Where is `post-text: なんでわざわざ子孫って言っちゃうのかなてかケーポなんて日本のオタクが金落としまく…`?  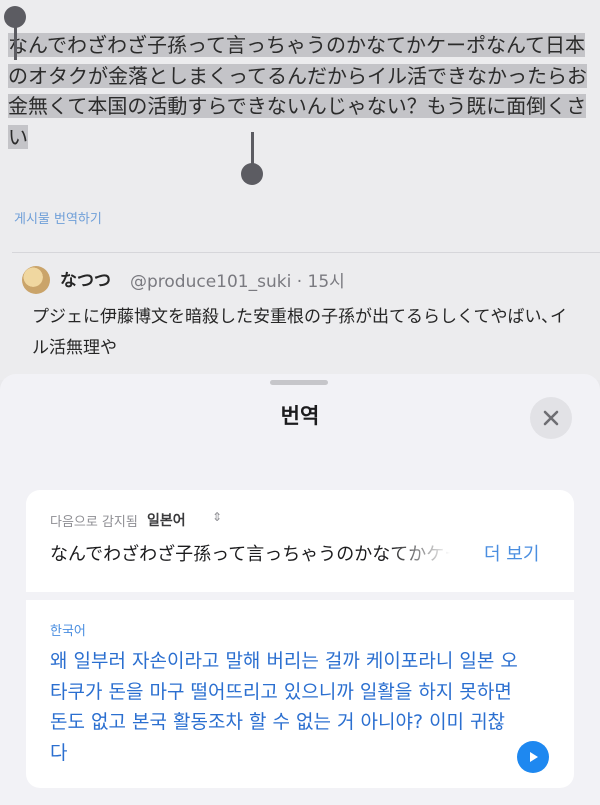 post-text: なんでわざわざ子孫って言っちゃうのかなてかケーポなんて日本のオタクが金落としまく… is located at coordinates (299, 91).